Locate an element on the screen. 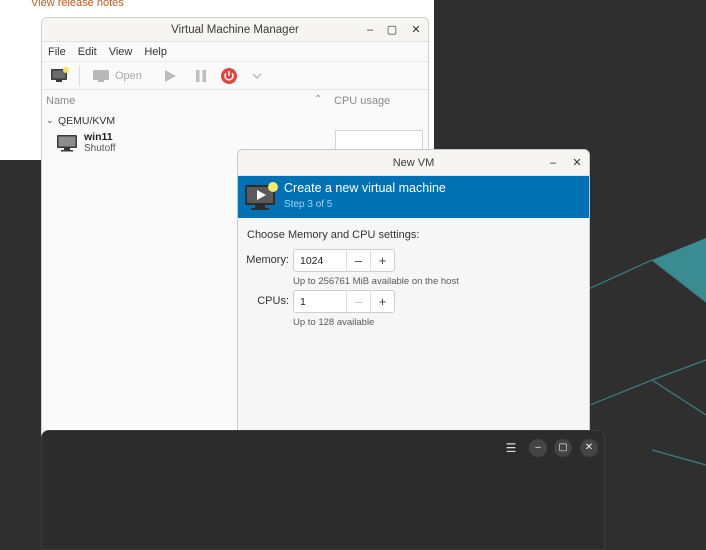 Image resolution: width=706 pixels, height=550 pixels. memory-stepper: 1024 – + is located at coordinates (344, 260).